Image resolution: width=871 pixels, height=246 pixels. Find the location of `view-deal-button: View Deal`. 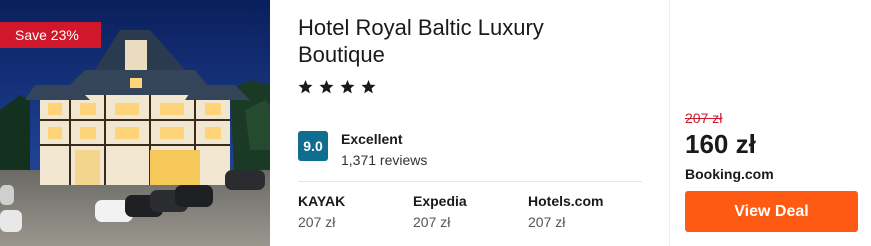

view-deal-button: View Deal is located at coordinates (771, 211).